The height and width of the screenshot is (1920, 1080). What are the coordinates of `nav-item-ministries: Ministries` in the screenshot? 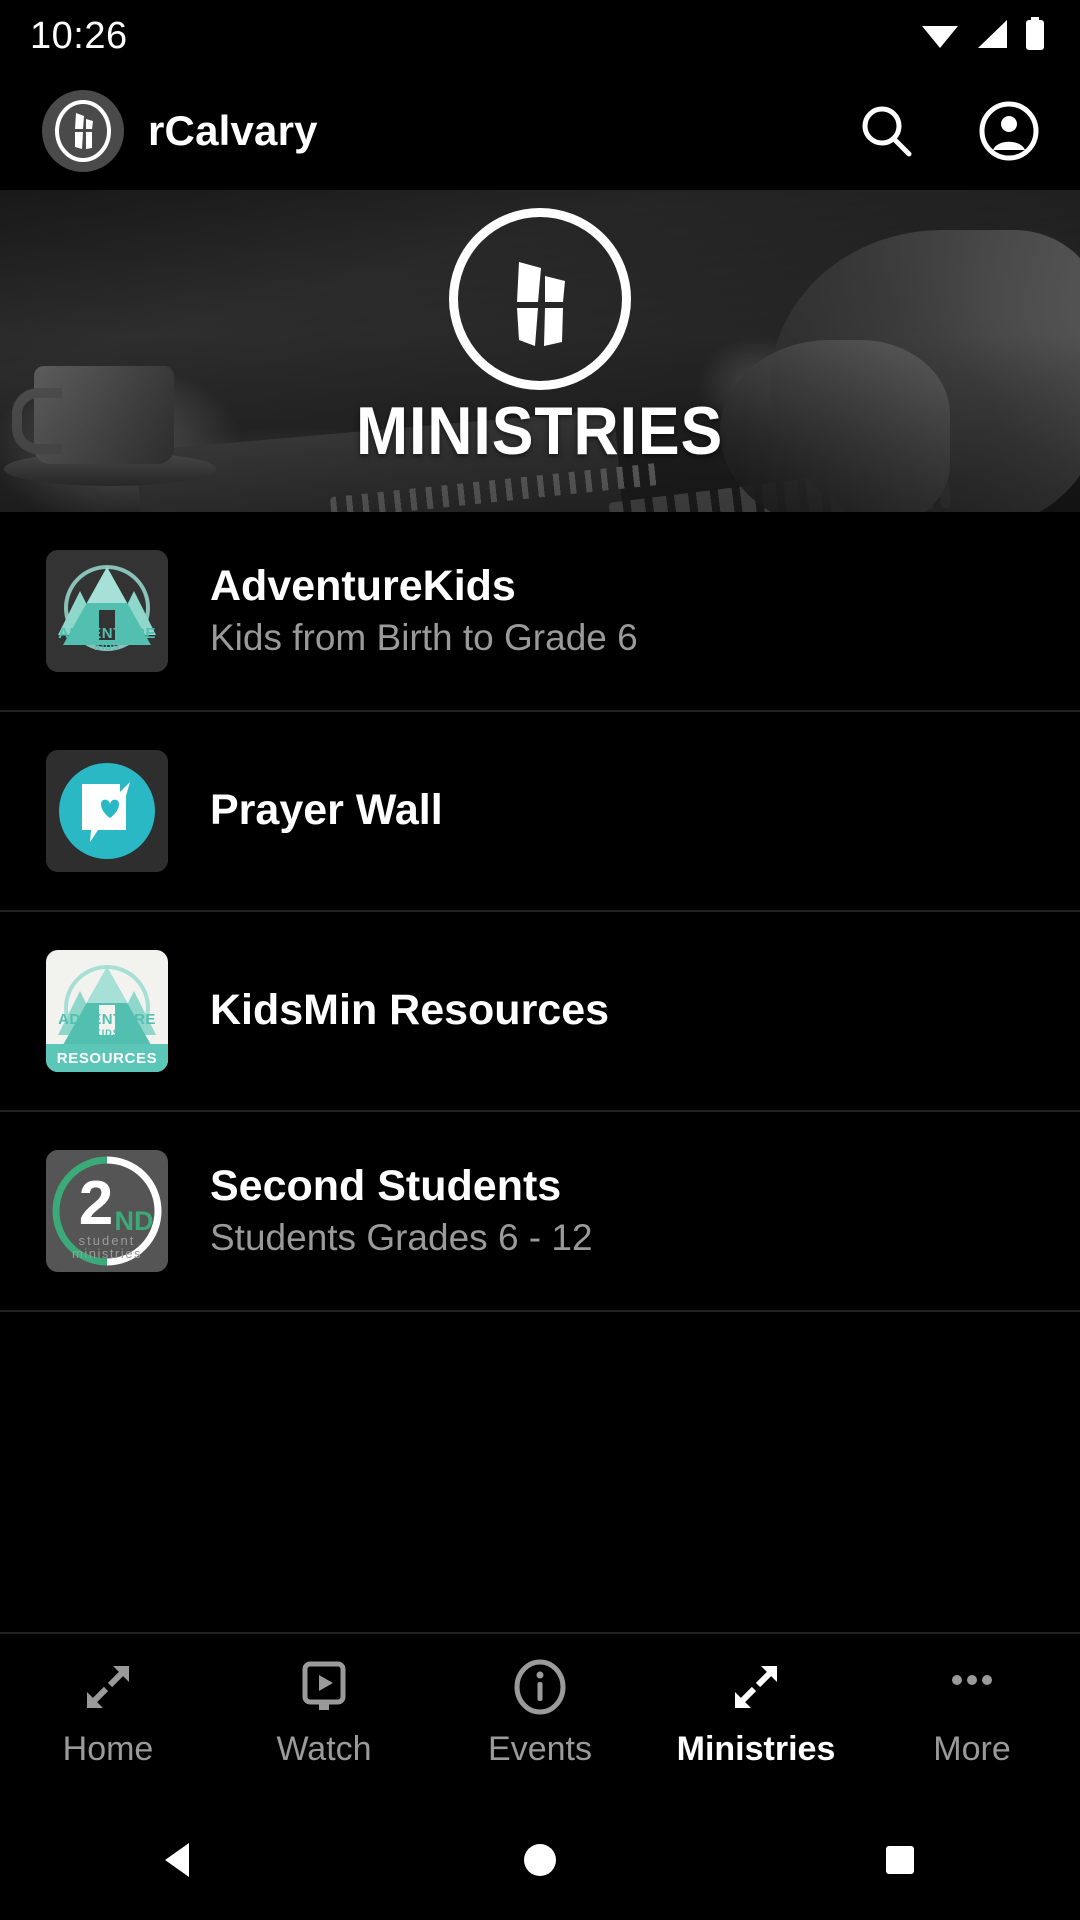 It's located at (756, 1712).